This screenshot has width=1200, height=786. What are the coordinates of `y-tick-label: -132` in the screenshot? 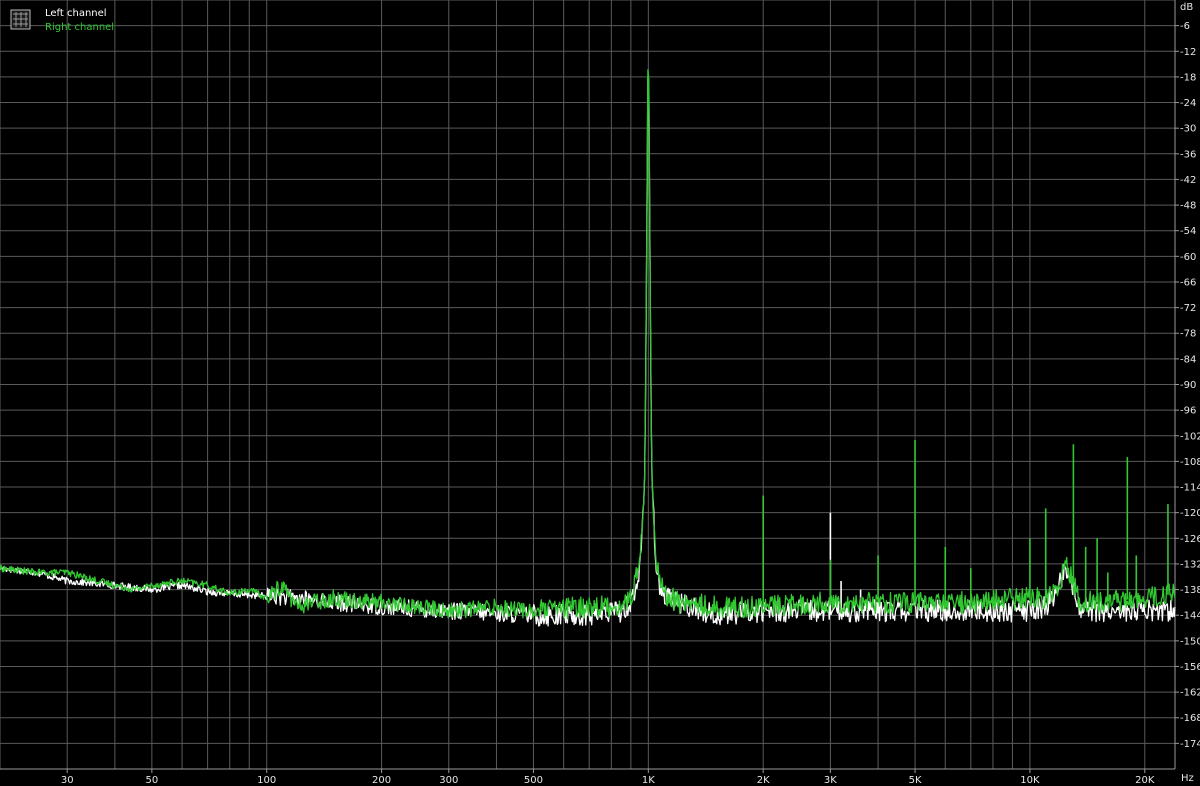 It's located at (1190, 564).